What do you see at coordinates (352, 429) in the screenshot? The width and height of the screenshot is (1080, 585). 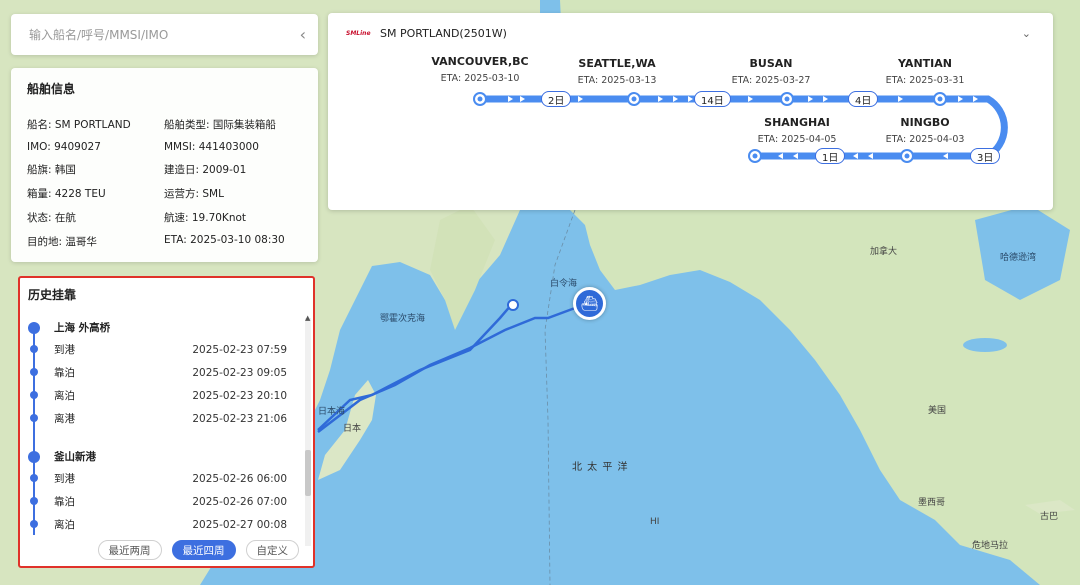 I see `map-label-japan: 日本` at bounding box center [352, 429].